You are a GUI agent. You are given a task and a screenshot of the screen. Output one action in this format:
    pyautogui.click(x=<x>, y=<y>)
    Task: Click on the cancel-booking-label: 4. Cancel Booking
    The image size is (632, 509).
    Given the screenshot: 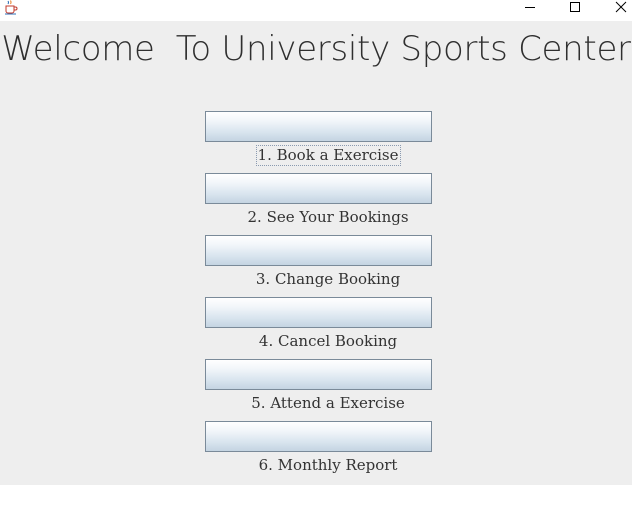 What is the action you would take?
    pyautogui.click(x=328, y=341)
    